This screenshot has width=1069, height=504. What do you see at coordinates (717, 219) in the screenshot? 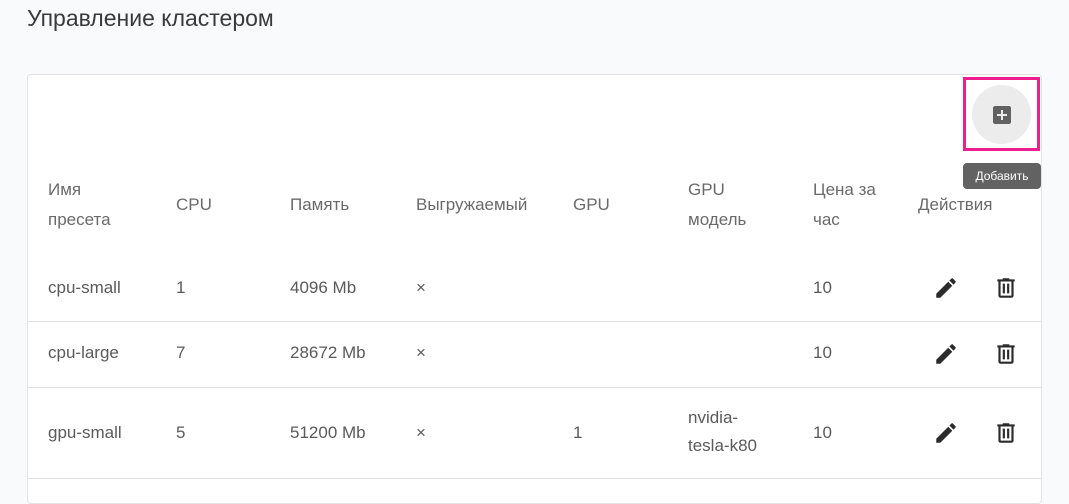
I see `header-gpu-model-line2: модель` at bounding box center [717, 219].